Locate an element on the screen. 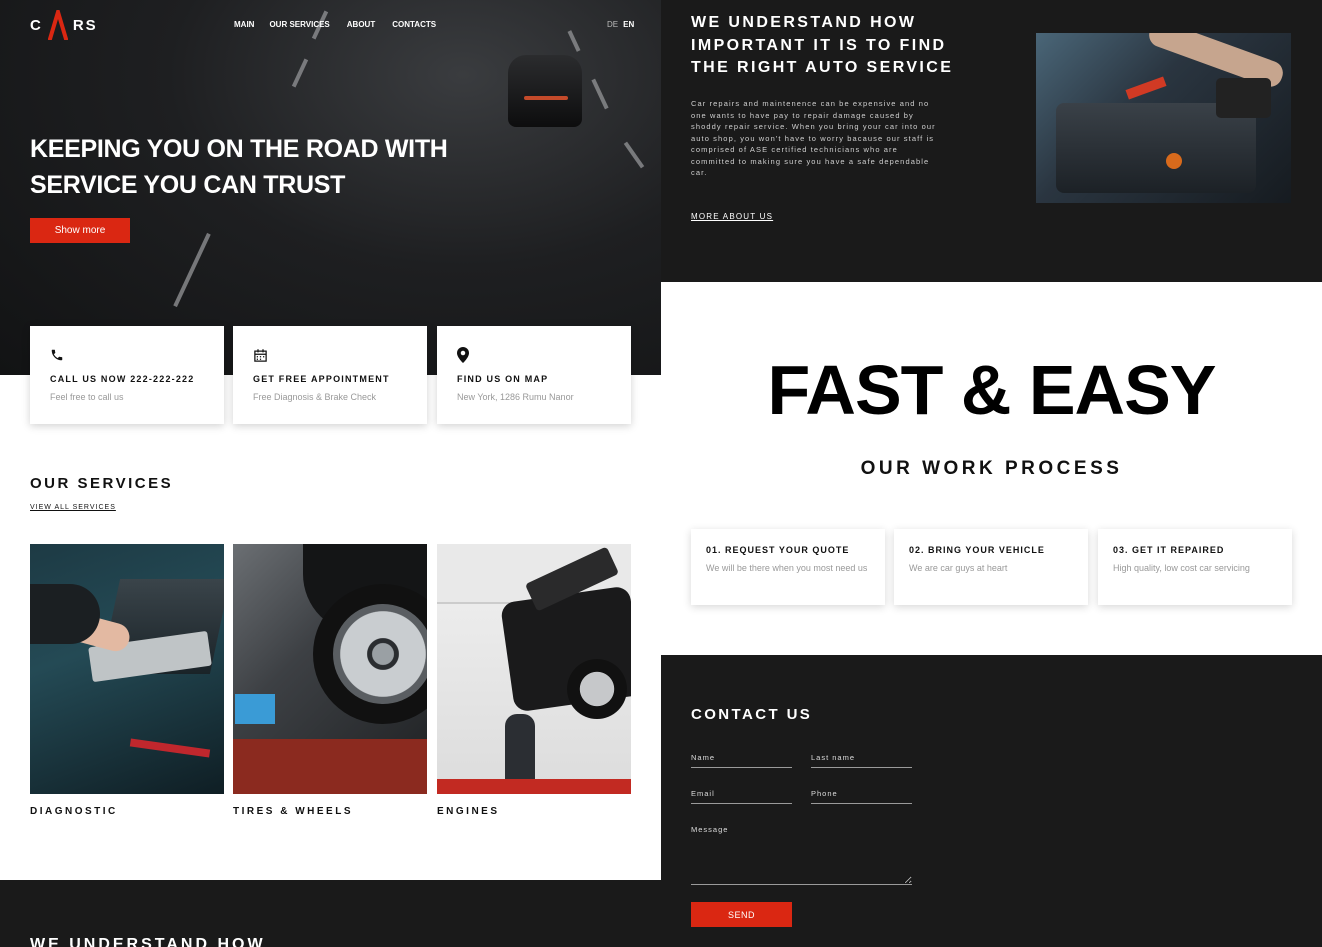 The image size is (1322, 947). work-process-title: OUR WORK PROCESS is located at coordinates (991, 468).